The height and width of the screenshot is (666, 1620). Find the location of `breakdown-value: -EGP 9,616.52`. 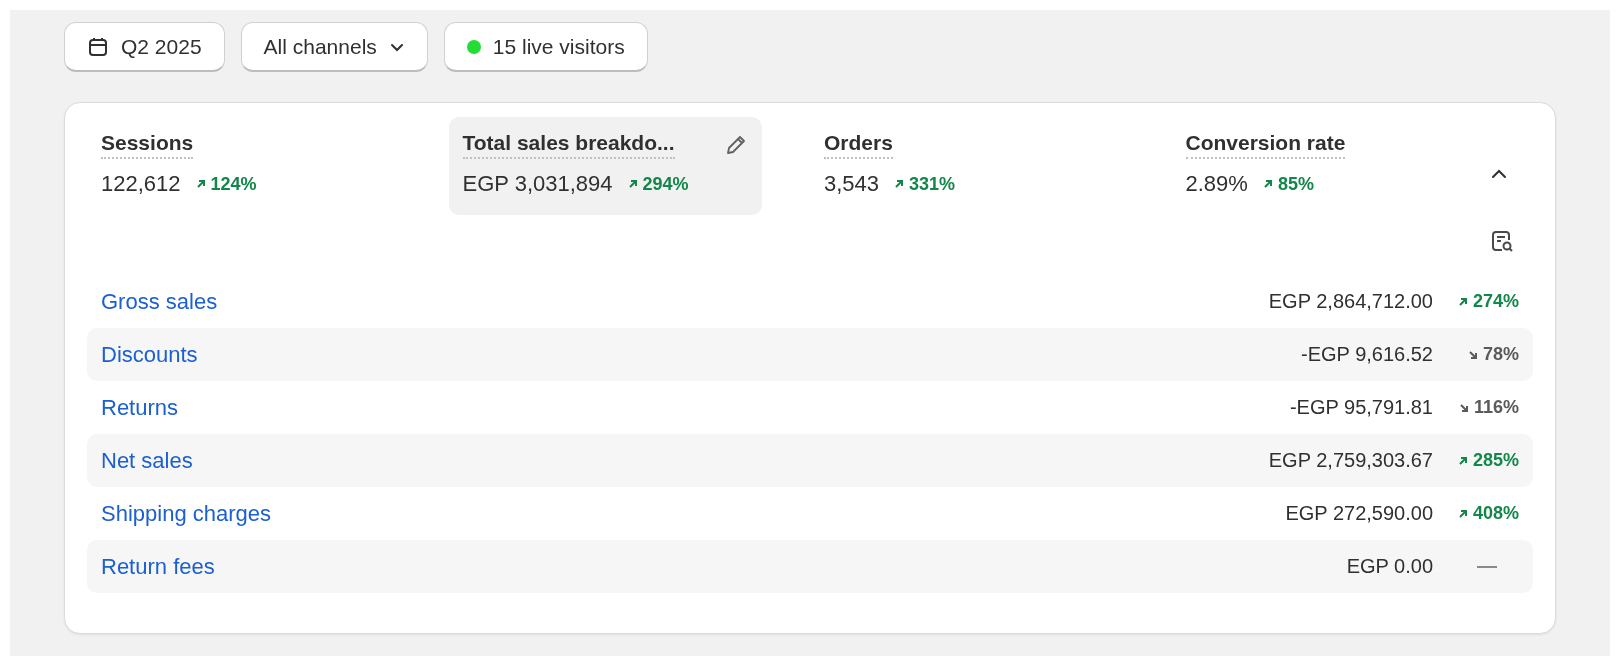

breakdown-value: -EGP 9,616.52 is located at coordinates (1367, 354).